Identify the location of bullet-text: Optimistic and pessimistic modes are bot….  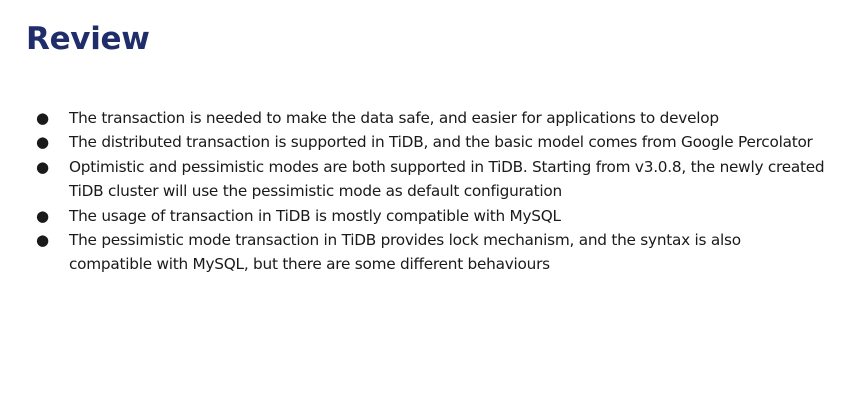
(447, 179).